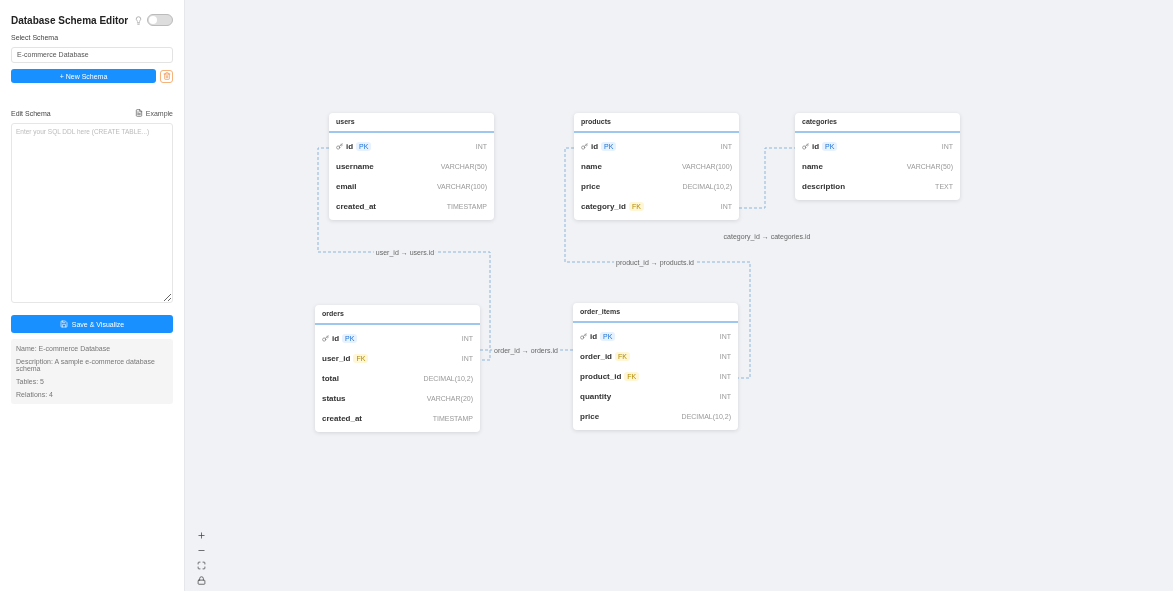 This screenshot has width=1173, height=591. I want to click on document-icon, so click(138, 113).